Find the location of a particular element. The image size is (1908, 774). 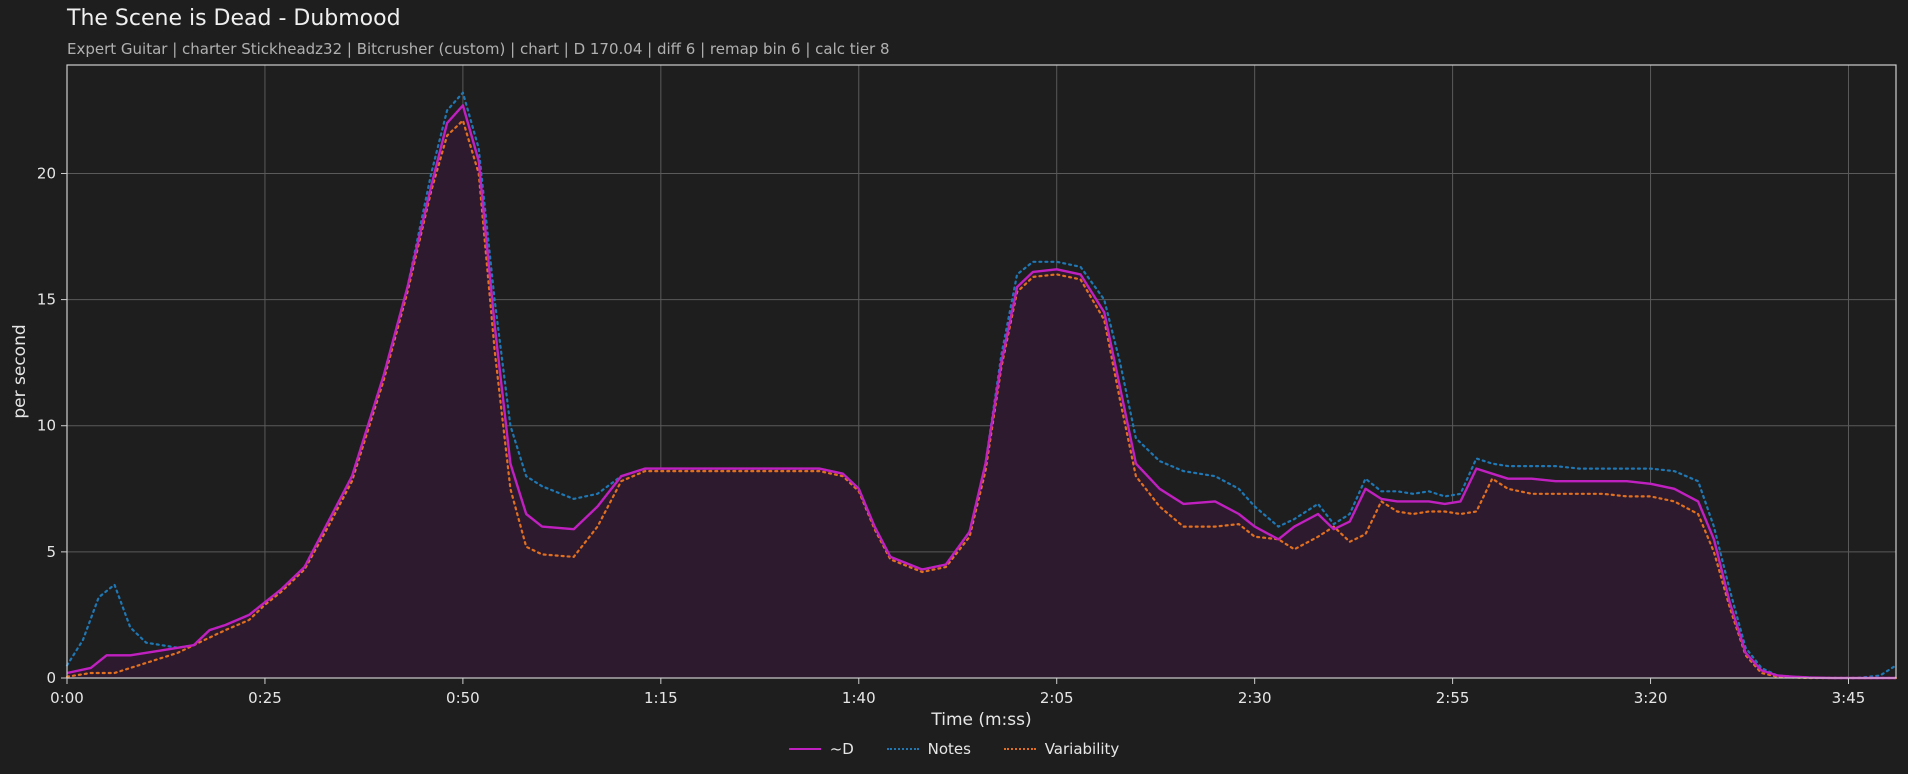

x-tick-label: 2:55 is located at coordinates (1453, 698).